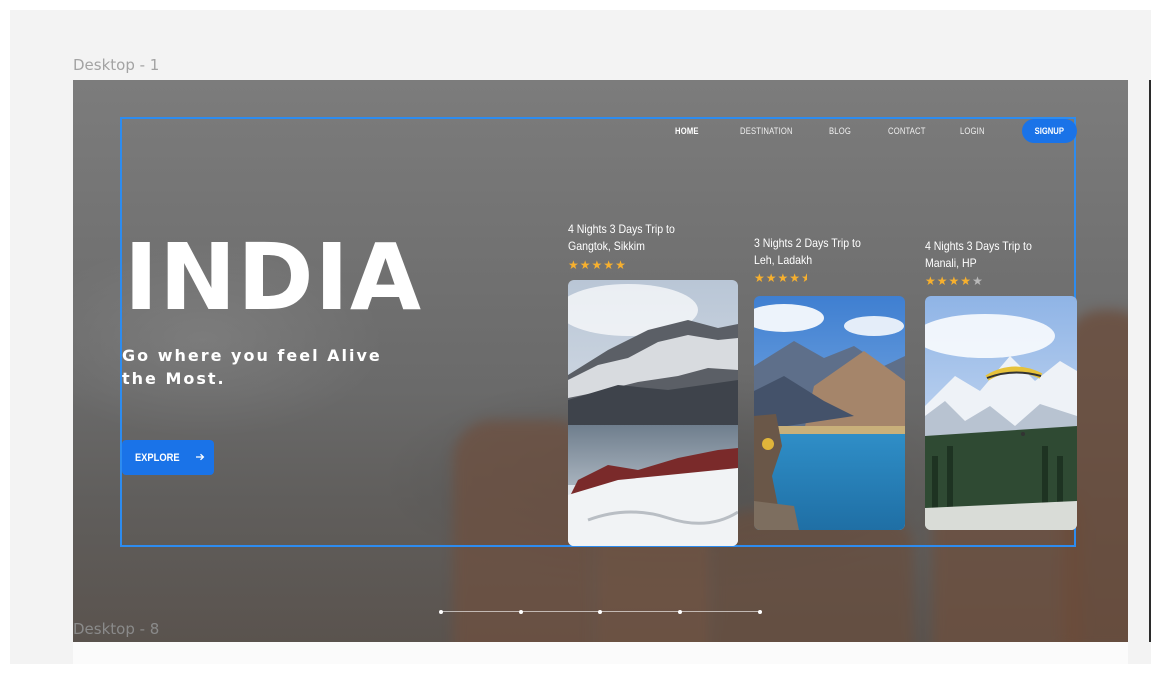  What do you see at coordinates (978, 255) in the screenshot?
I see `trip-title-manali: 4 Nights 3 Days Trip to Manali, HP` at bounding box center [978, 255].